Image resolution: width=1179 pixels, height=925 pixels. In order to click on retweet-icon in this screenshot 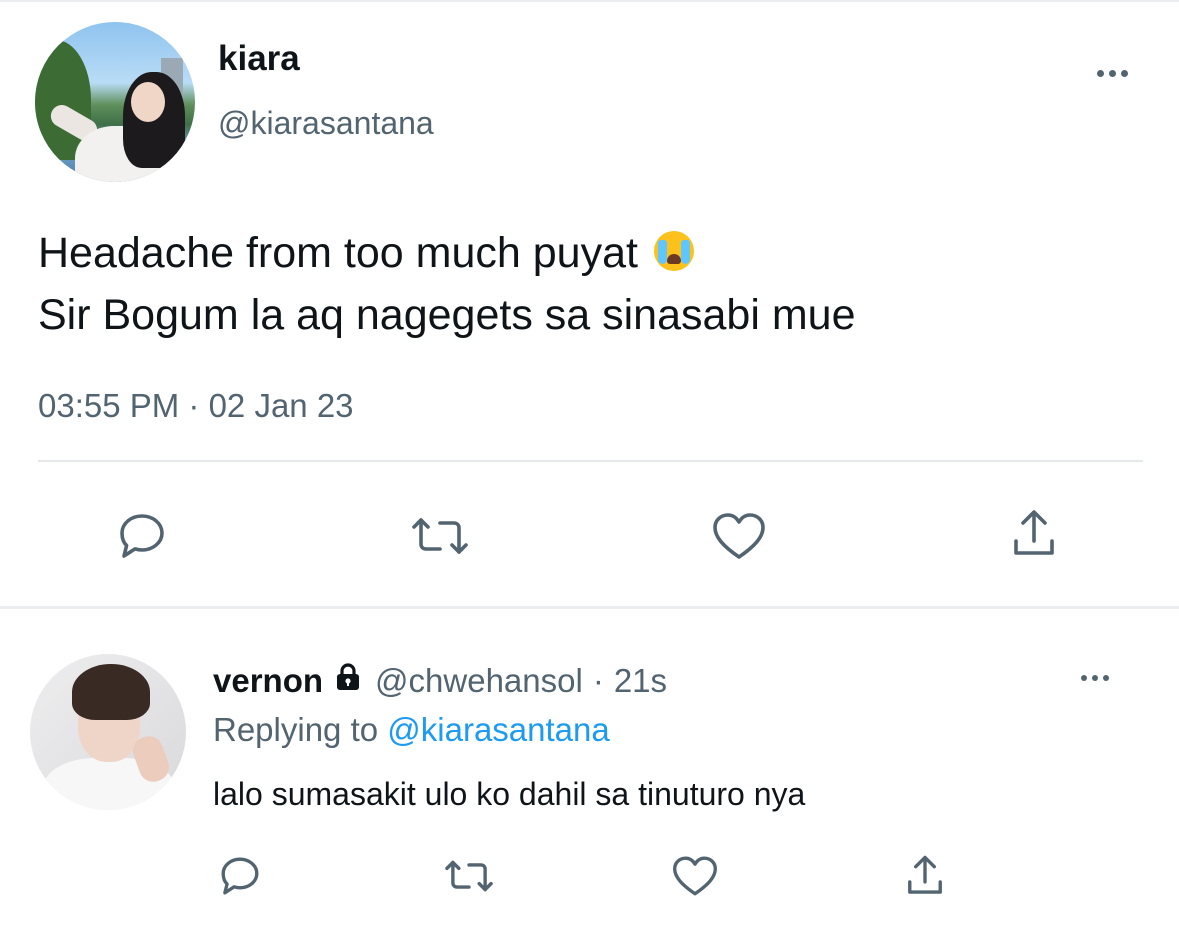, I will do `click(440, 536)`.